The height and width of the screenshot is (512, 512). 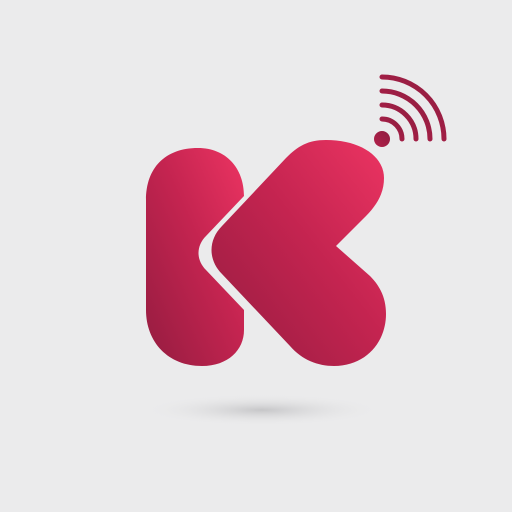 I want to click on wireless-signal-icon, so click(x=410, y=110).